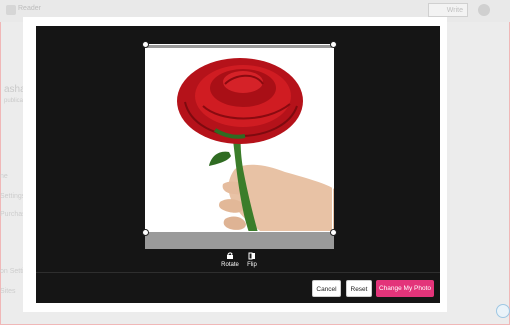 Image resolution: width=510 pixels, height=325 pixels. What do you see at coordinates (8, 291) in the screenshot?
I see `sidebar-item-sites: Sites` at bounding box center [8, 291].